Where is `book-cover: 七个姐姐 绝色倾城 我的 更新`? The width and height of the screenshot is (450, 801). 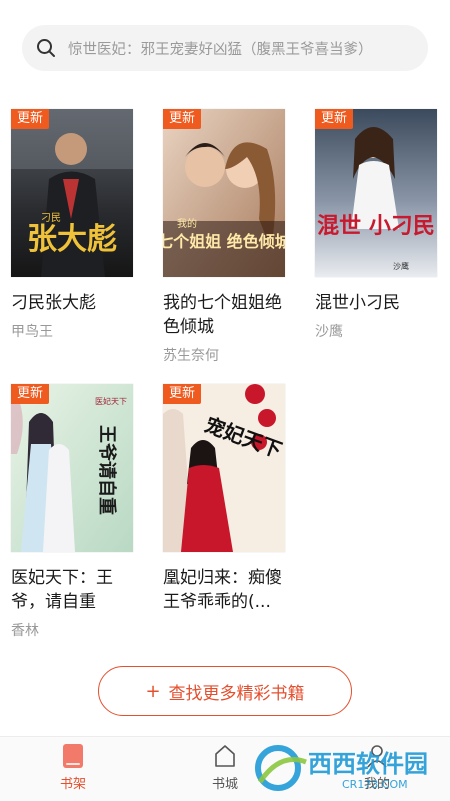 book-cover: 七个姐姐 绝色倾城 我的 更新 is located at coordinates (224, 193).